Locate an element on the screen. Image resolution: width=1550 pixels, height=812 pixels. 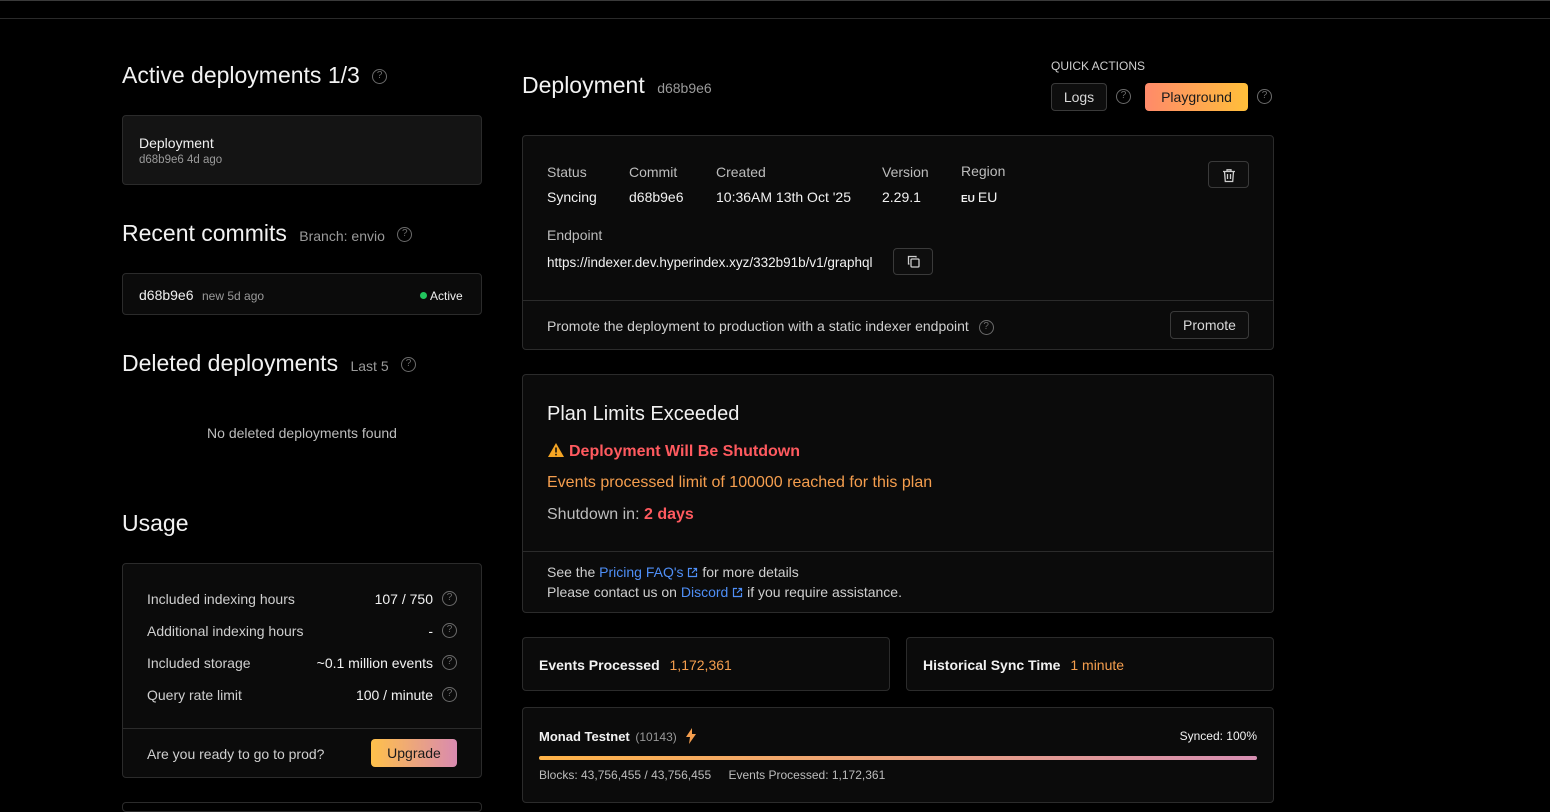
prod-prompt: Are you ready to go to prod? is located at coordinates (236, 754).